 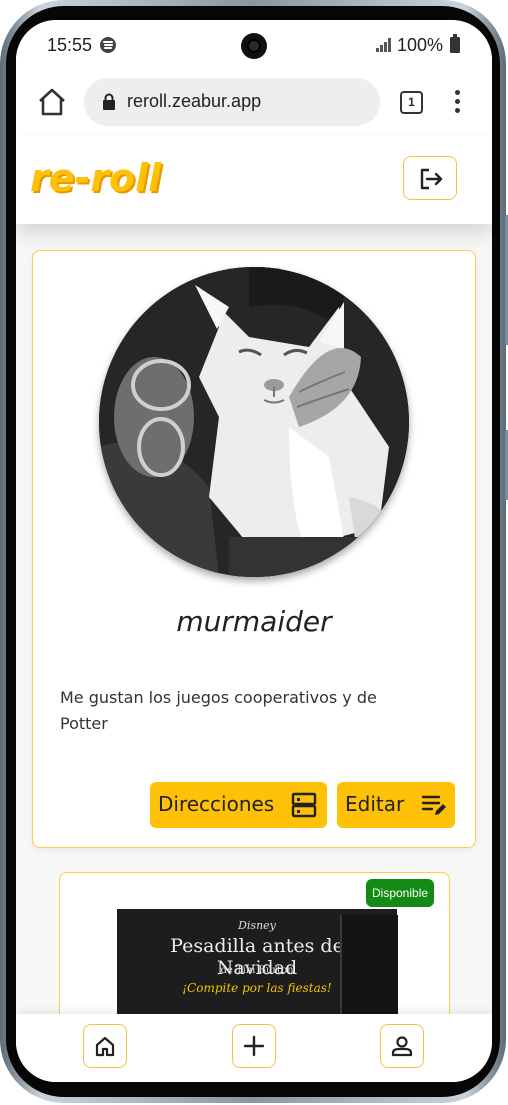 I want to click on nav-add-button, so click(x=254, y=1046).